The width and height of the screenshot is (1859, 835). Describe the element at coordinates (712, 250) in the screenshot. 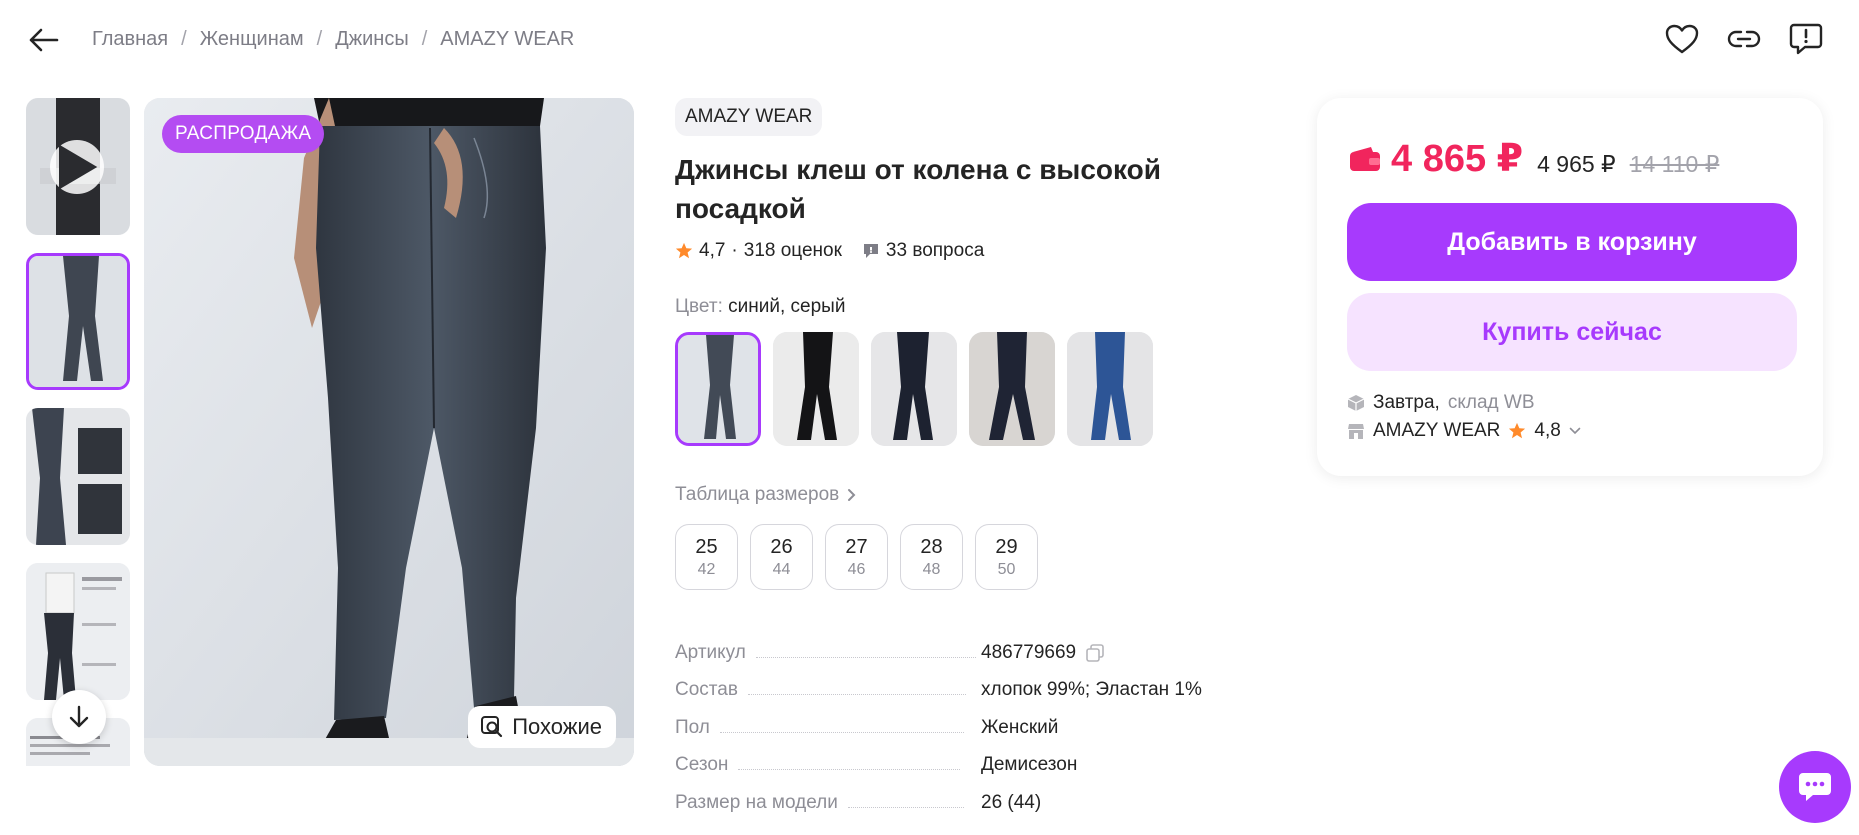

I see `rating-value: 4,7` at that location.